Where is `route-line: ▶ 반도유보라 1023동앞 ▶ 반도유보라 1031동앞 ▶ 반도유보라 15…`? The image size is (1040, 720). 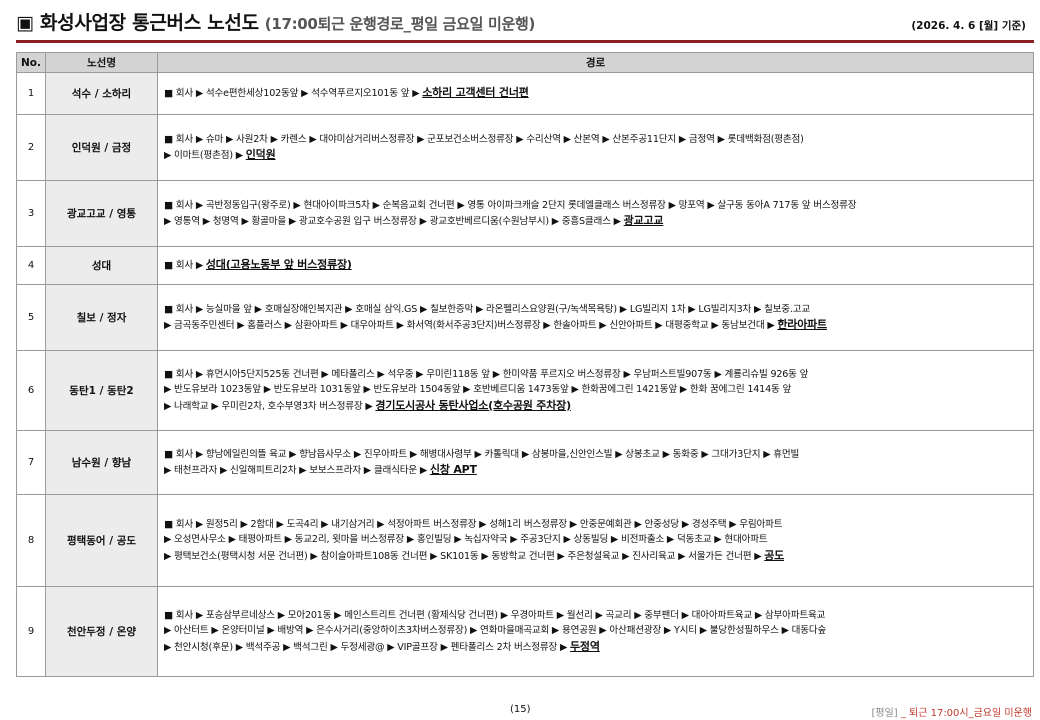
route-line: ▶ 반도유보라 1023동앞 ▶ 반도유보라 1031동앞 ▶ 반도유보라 15… is located at coordinates (595, 390).